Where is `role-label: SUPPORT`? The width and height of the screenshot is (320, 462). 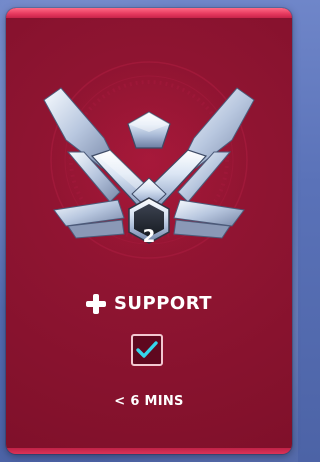
role-label: SUPPORT is located at coordinates (163, 303).